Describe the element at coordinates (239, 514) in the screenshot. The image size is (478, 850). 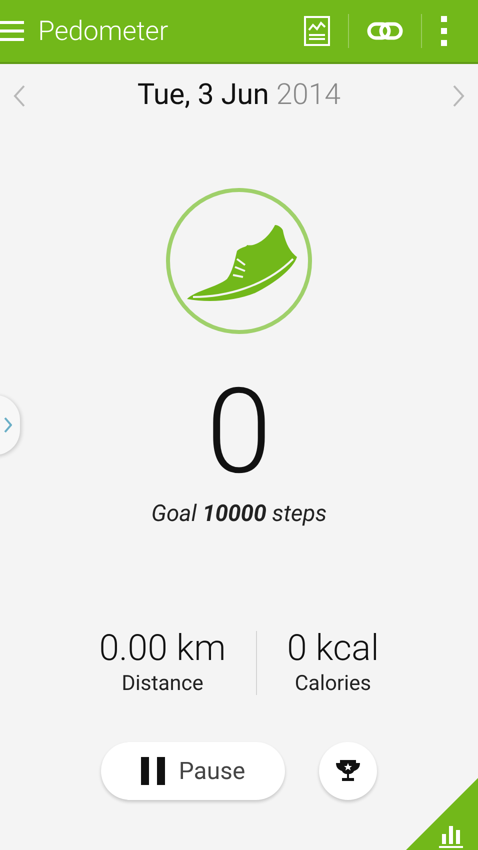
I see `step-goal: Goal 10000 steps` at that location.